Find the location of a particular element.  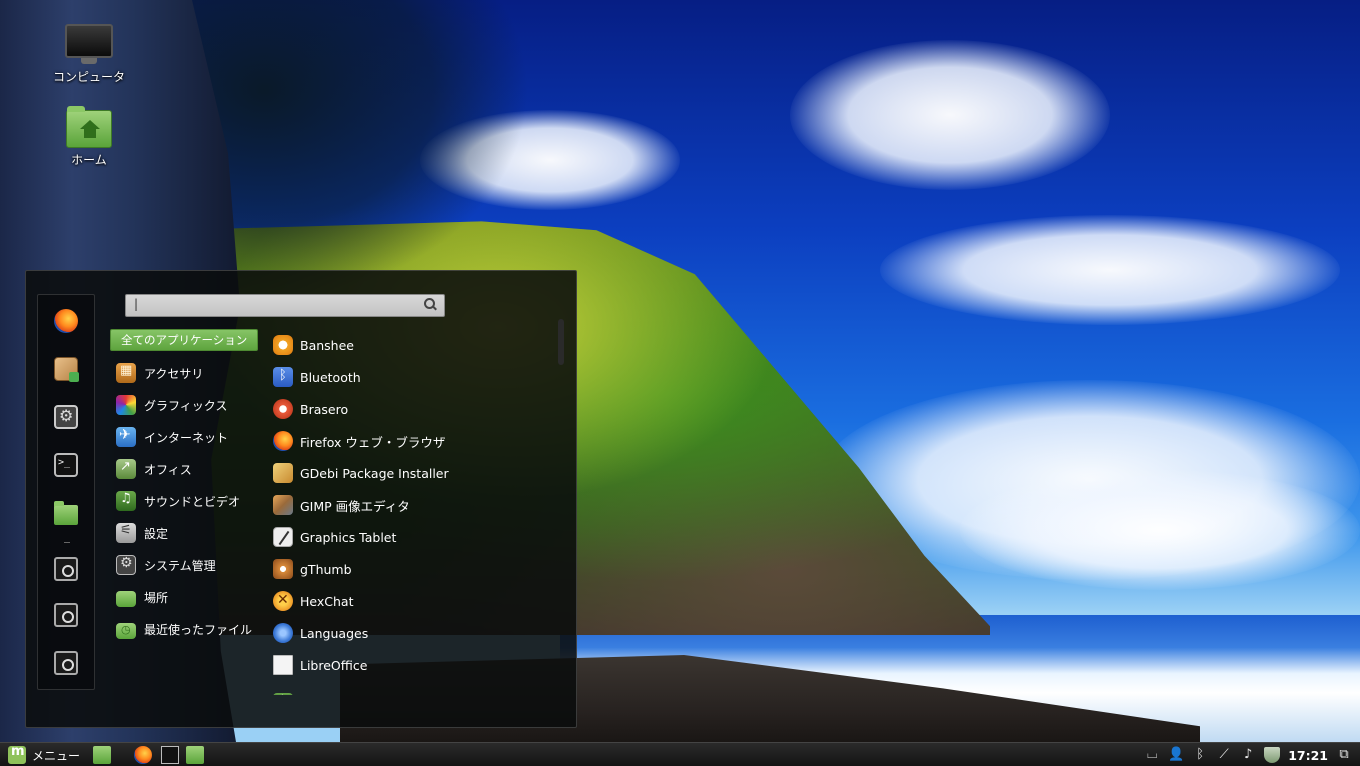

search-input-value: | is located at coordinates (136, 304).